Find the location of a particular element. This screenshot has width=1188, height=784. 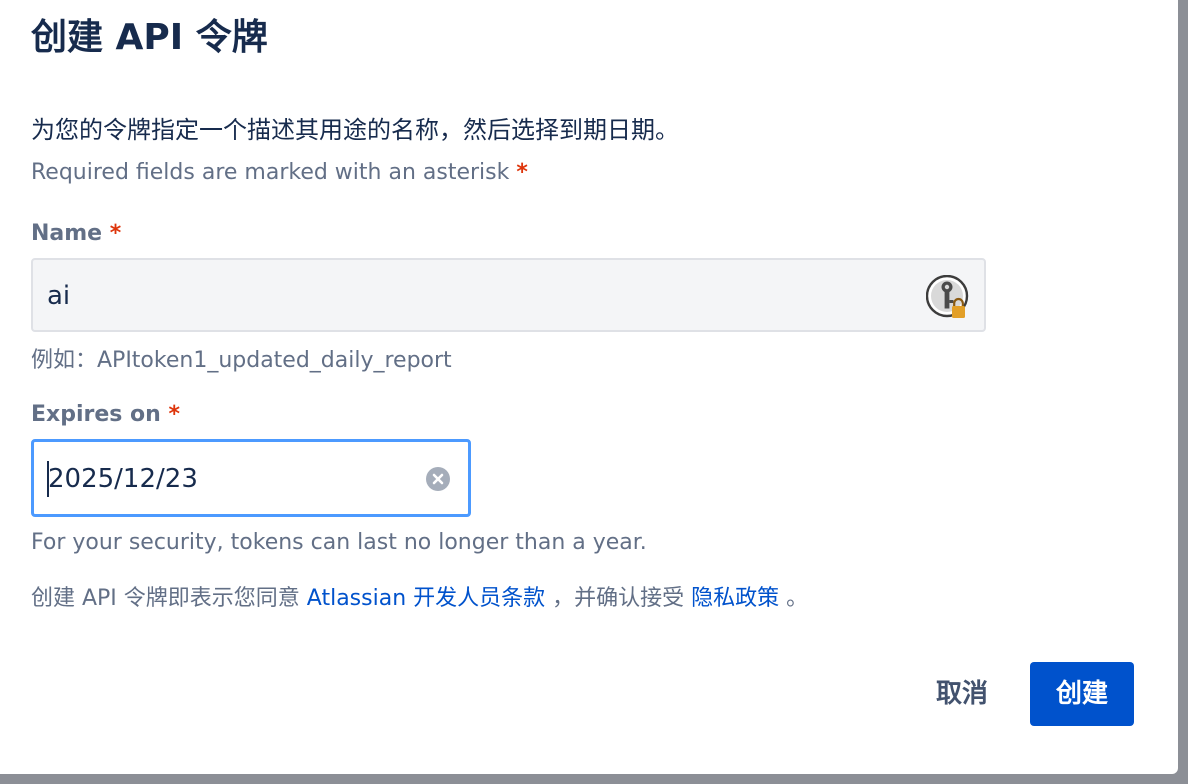

key-lock-graphic is located at coordinates (947, 296).